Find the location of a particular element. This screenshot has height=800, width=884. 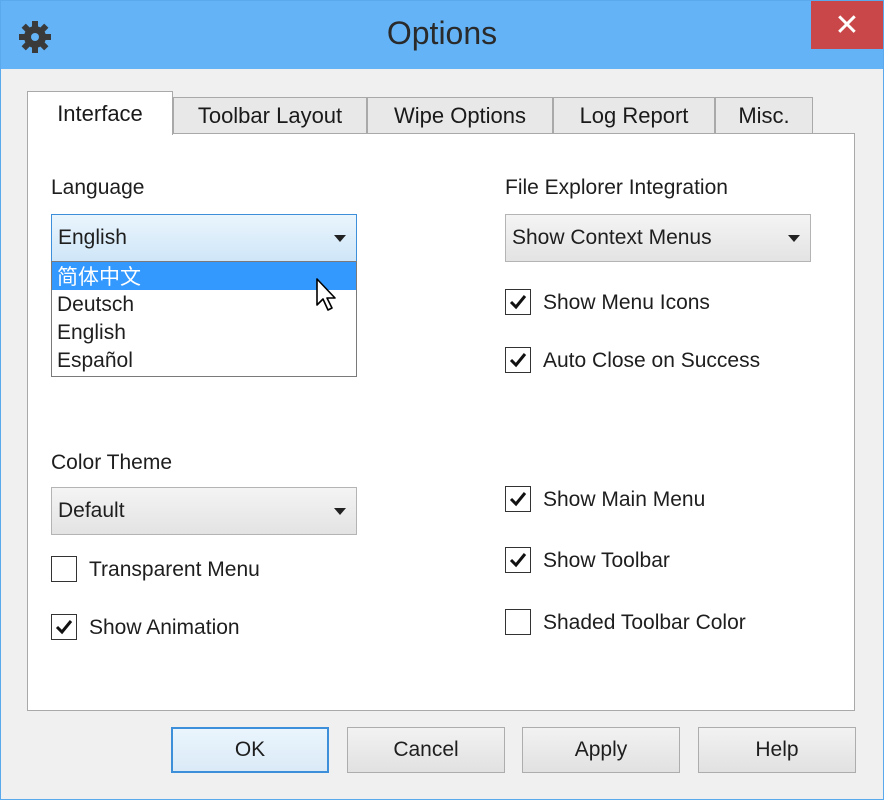

language-select-value: English is located at coordinates (92, 237).